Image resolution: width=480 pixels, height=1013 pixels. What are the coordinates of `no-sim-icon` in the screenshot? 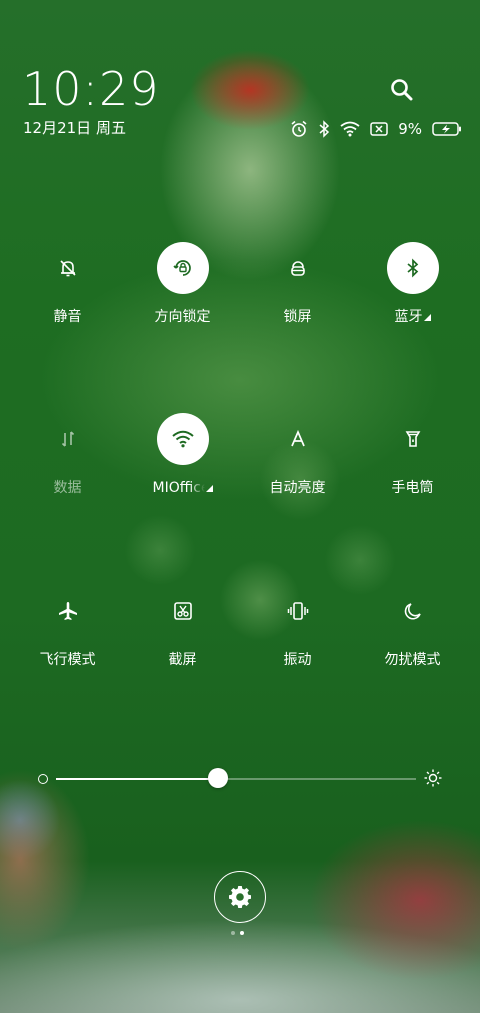 It's located at (379, 129).